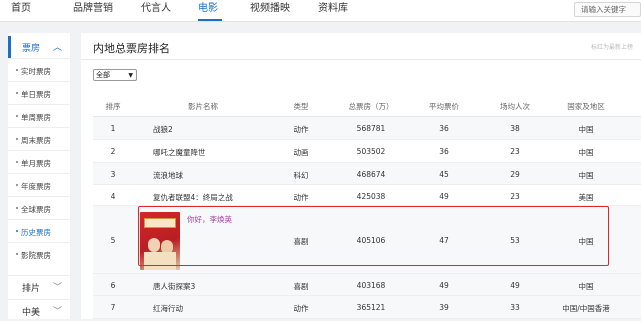 This screenshot has height=321, width=641. What do you see at coordinates (444, 307) in the screenshot?
I see `avg-price-cell: 39` at bounding box center [444, 307].